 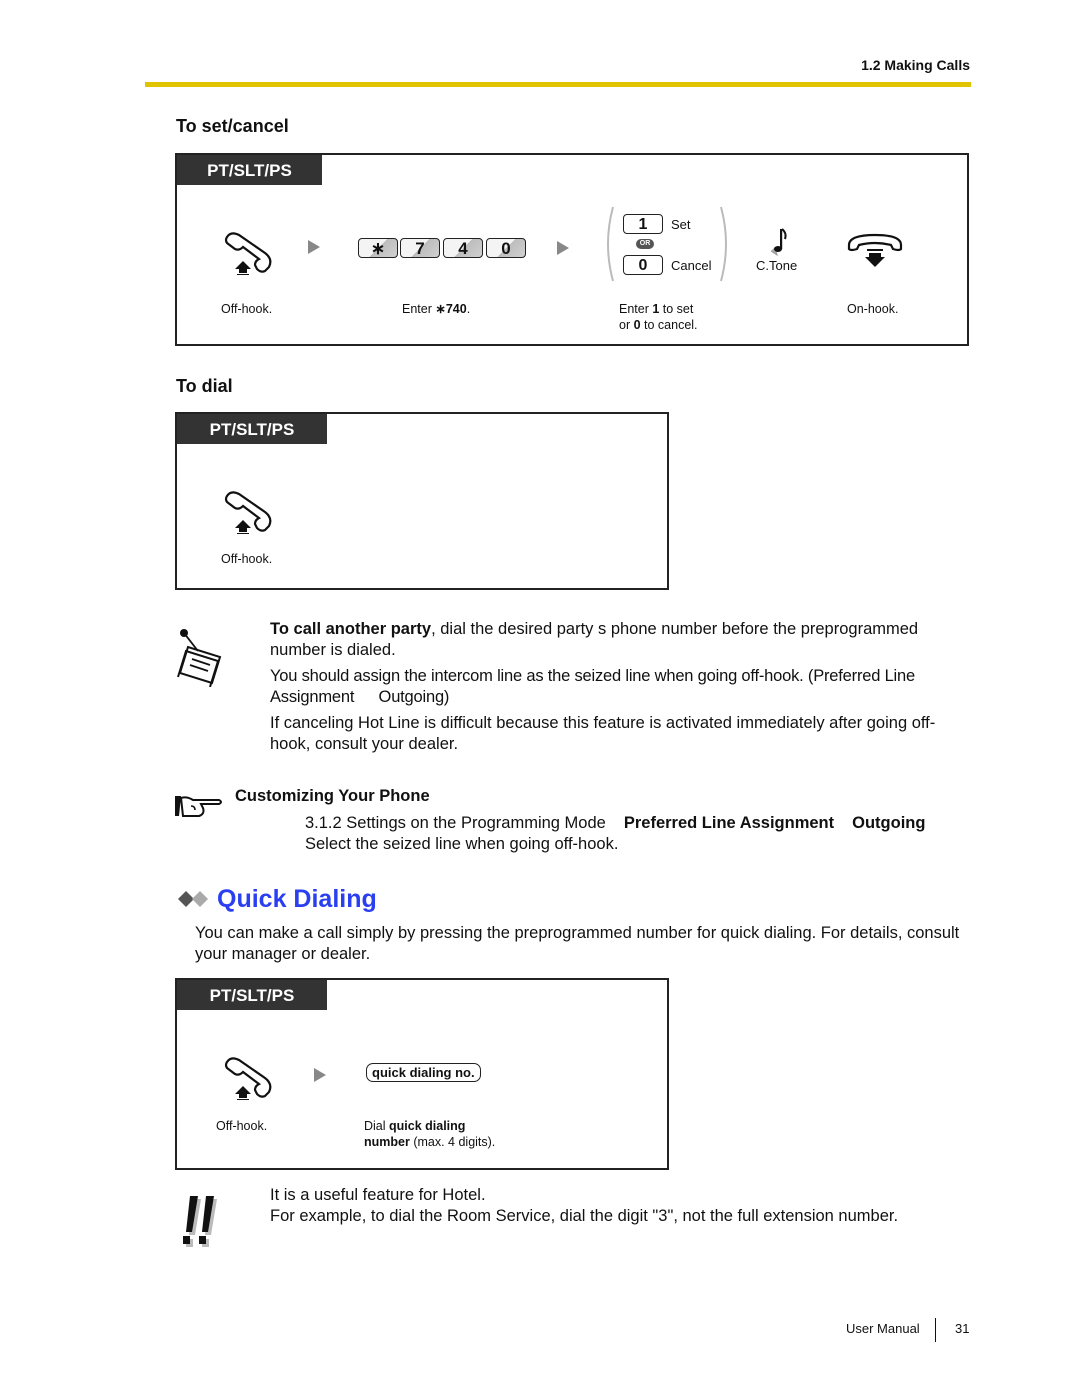 I want to click on page-number: 31, so click(x=962, y=1328).